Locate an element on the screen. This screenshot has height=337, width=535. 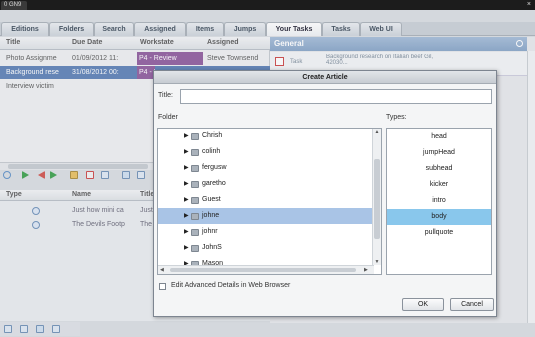
close-icon: × is located at coordinates (529, 5).